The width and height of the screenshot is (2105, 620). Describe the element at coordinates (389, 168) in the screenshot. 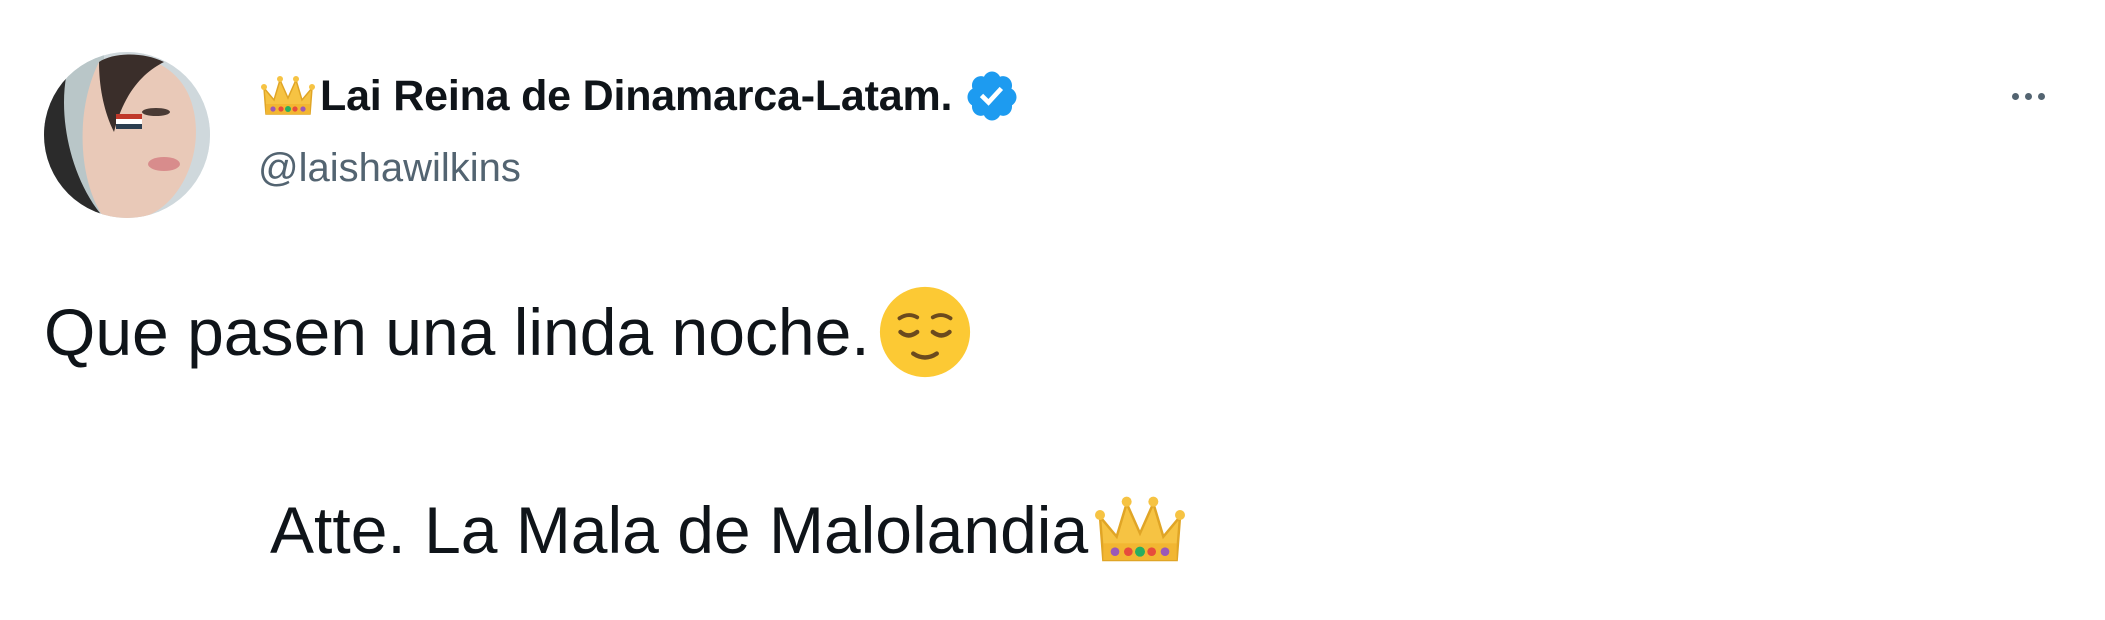

I see `author-handle: @laishawilkins` at that location.